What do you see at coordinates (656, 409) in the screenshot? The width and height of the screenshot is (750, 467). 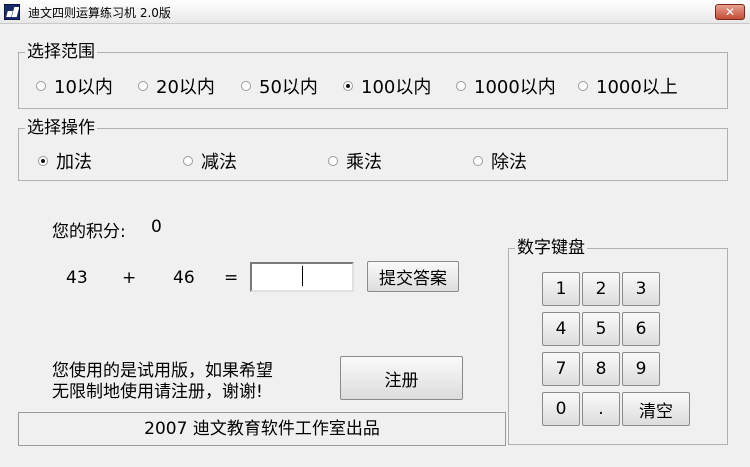 I see `key-clear: 清空` at bounding box center [656, 409].